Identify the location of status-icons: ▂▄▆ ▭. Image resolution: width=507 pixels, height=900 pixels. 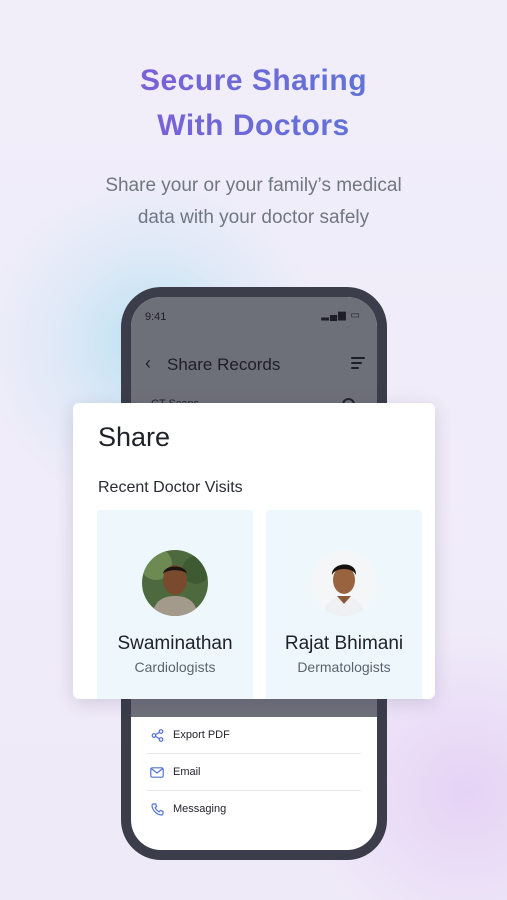
(341, 315).